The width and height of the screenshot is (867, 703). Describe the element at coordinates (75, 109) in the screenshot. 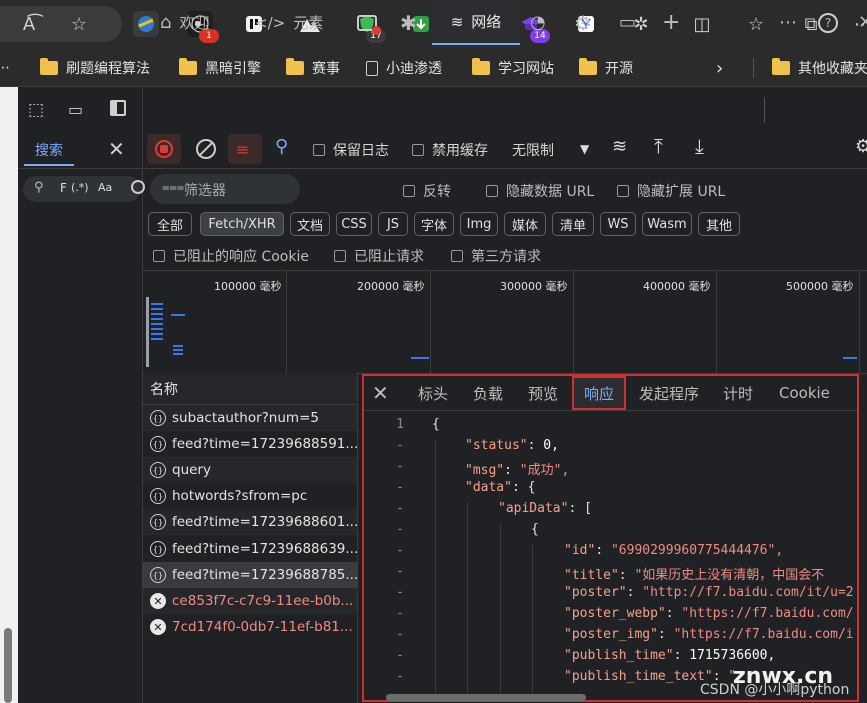

I see `device-emulation-icon: ▭` at that location.